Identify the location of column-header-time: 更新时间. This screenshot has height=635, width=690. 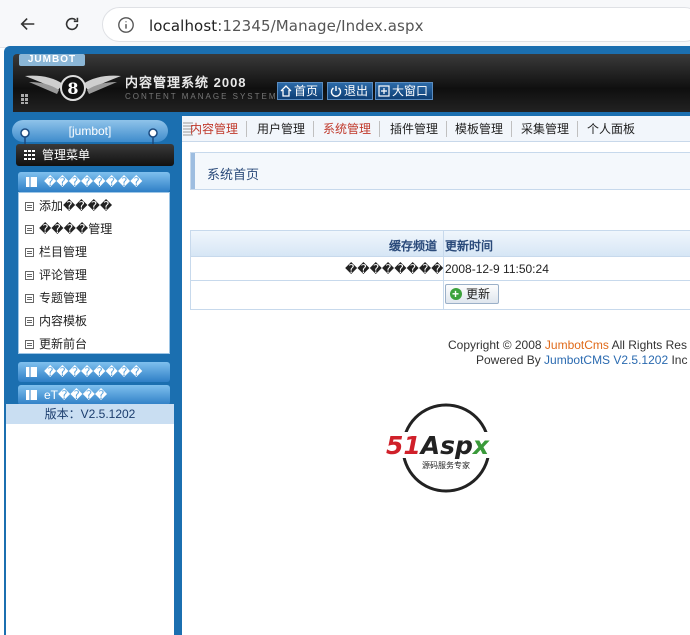
(469, 246).